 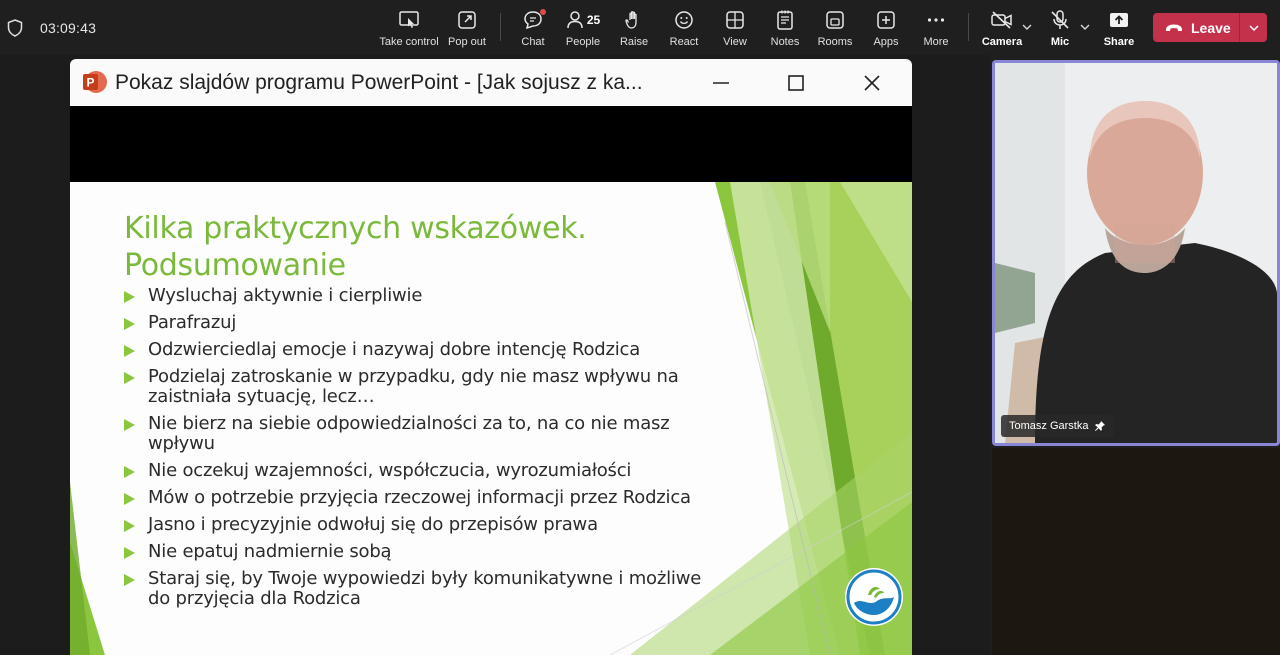 What do you see at coordinates (936, 20) in the screenshot?
I see `more-icon` at bounding box center [936, 20].